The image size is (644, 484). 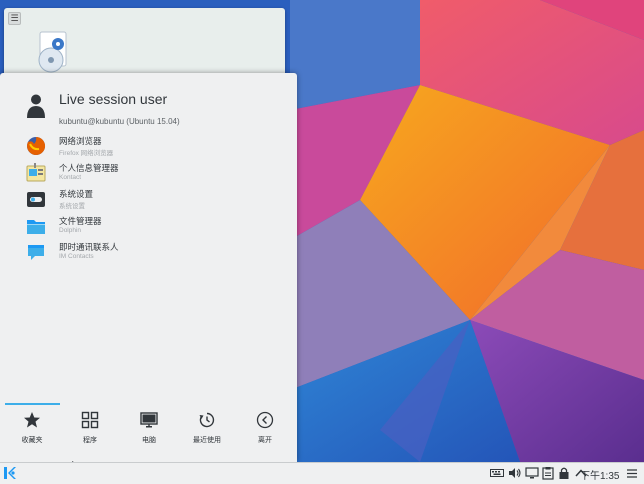 What do you see at coordinates (90, 440) in the screenshot?
I see `tab-label: 程序` at bounding box center [90, 440].